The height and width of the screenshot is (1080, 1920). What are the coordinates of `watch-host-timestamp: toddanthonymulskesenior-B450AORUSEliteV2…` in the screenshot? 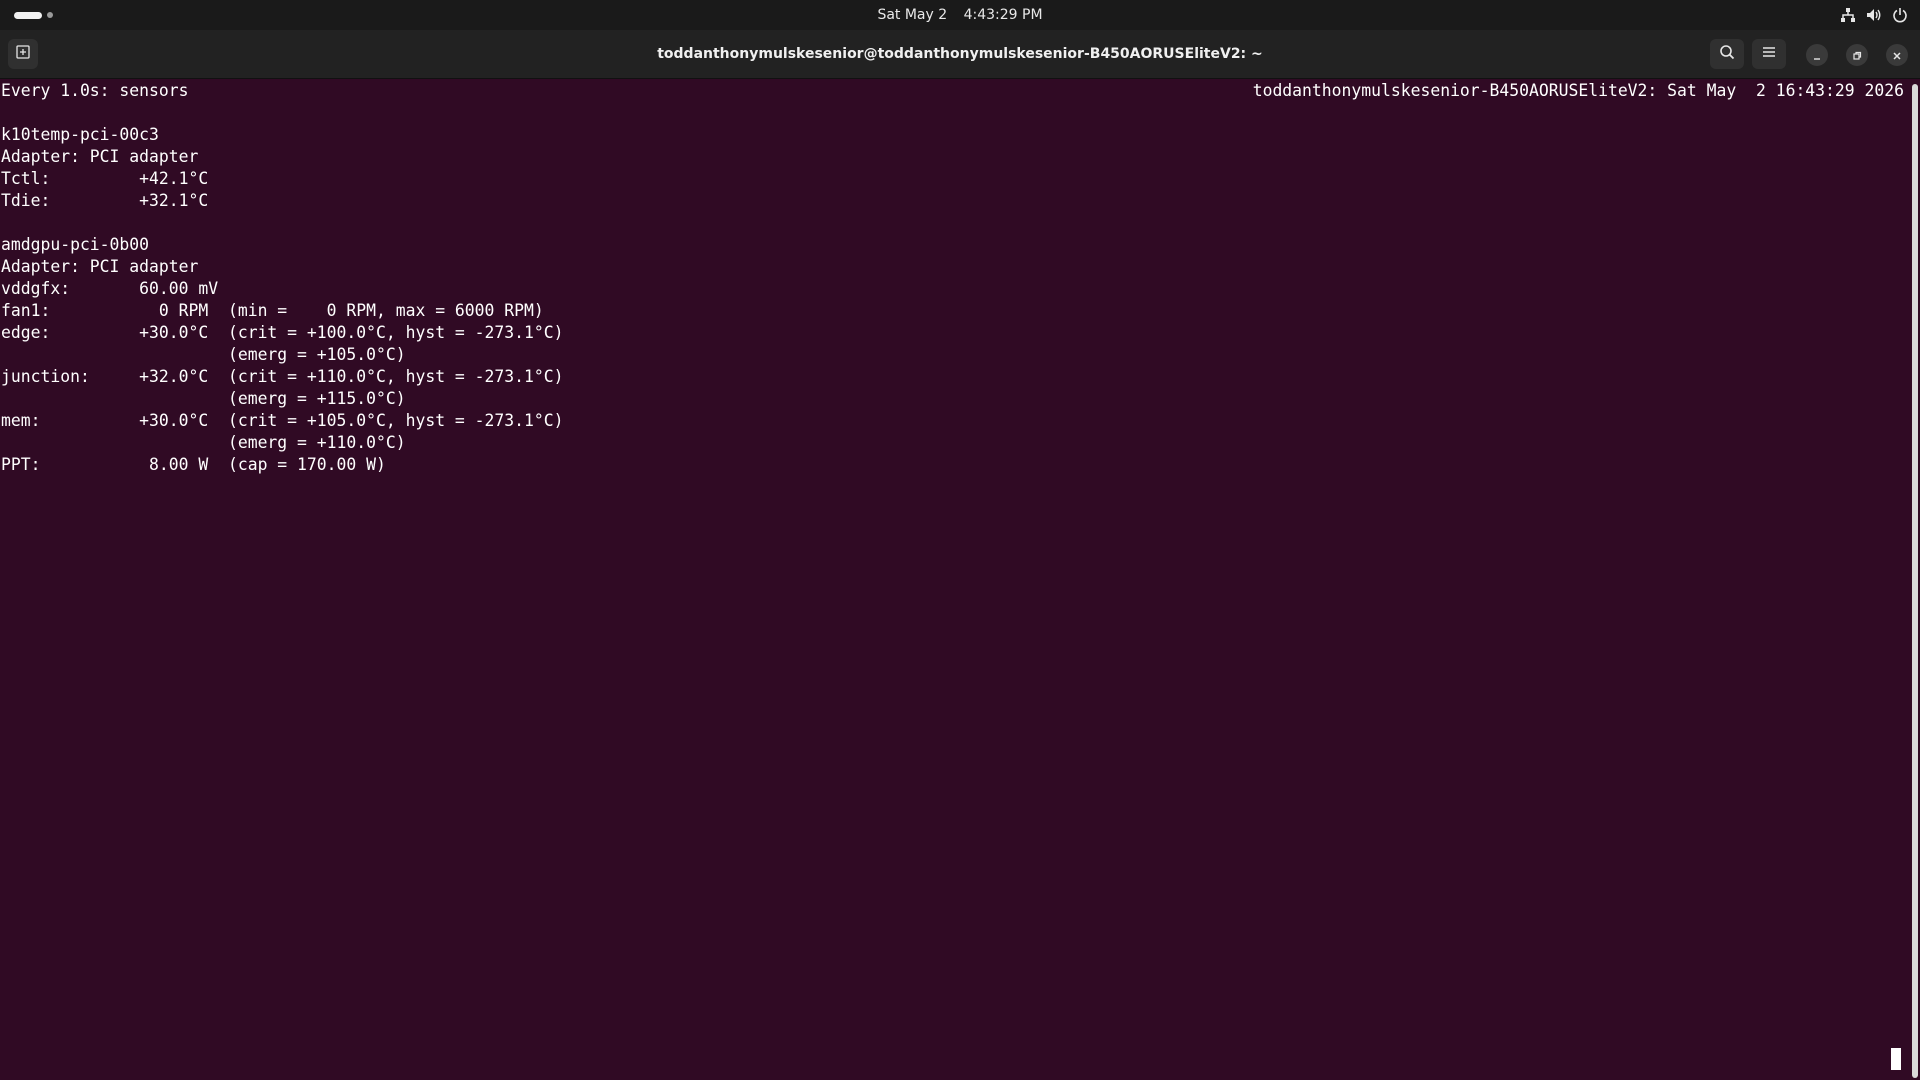 It's located at (1578, 90).